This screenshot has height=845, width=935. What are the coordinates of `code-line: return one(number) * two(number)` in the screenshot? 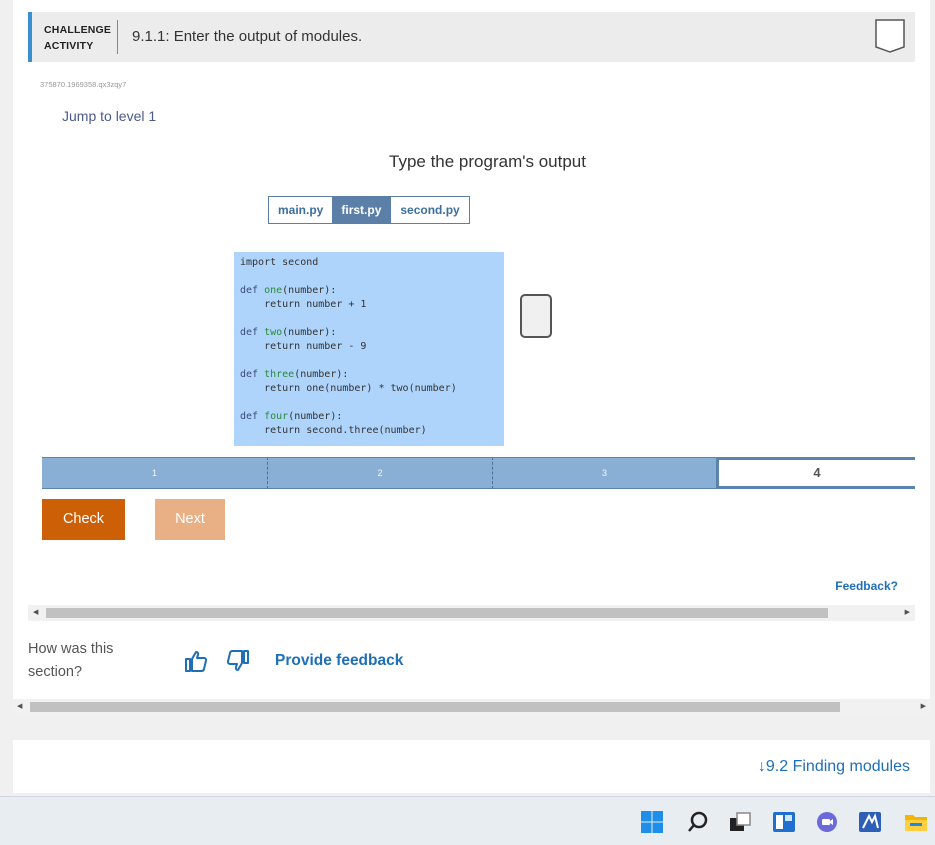 It's located at (348, 388).